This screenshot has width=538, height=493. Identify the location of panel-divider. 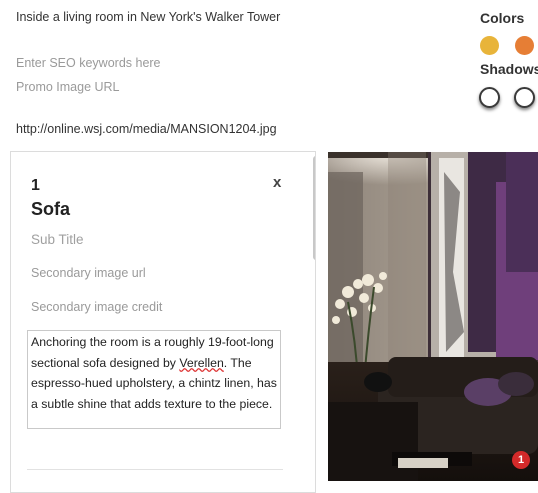
(155, 469).